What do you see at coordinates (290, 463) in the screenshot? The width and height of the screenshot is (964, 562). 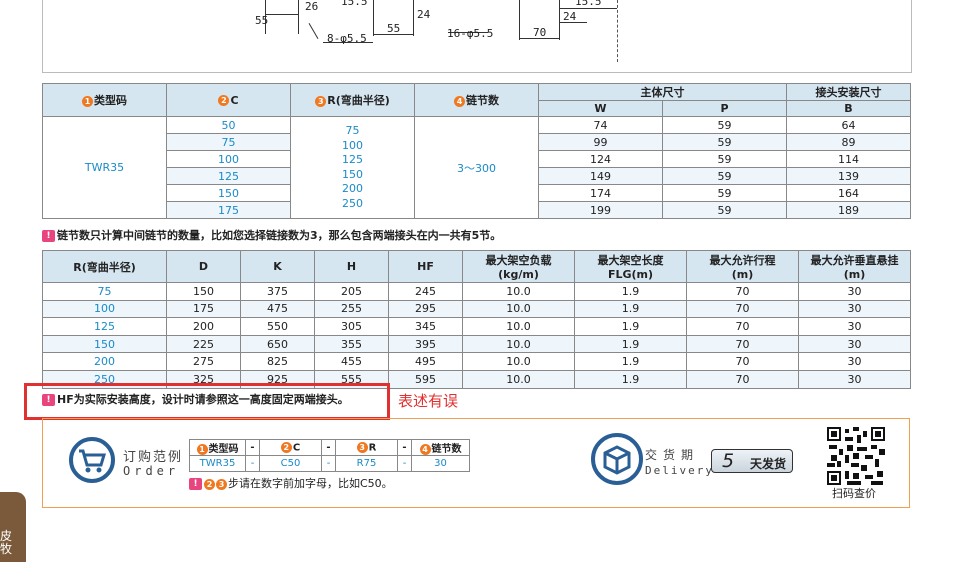 I see `order-v-c: C50` at bounding box center [290, 463].